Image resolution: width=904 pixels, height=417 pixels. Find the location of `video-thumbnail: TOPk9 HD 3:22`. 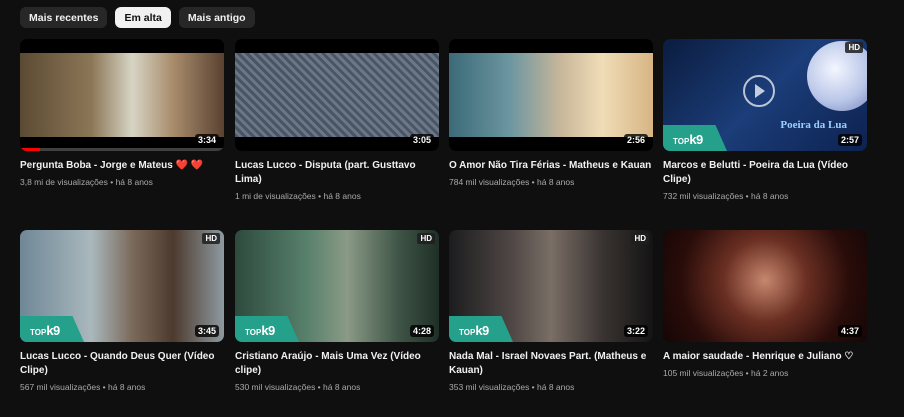

video-thumbnail: TOPk9 HD 3:22 is located at coordinates (551, 286).